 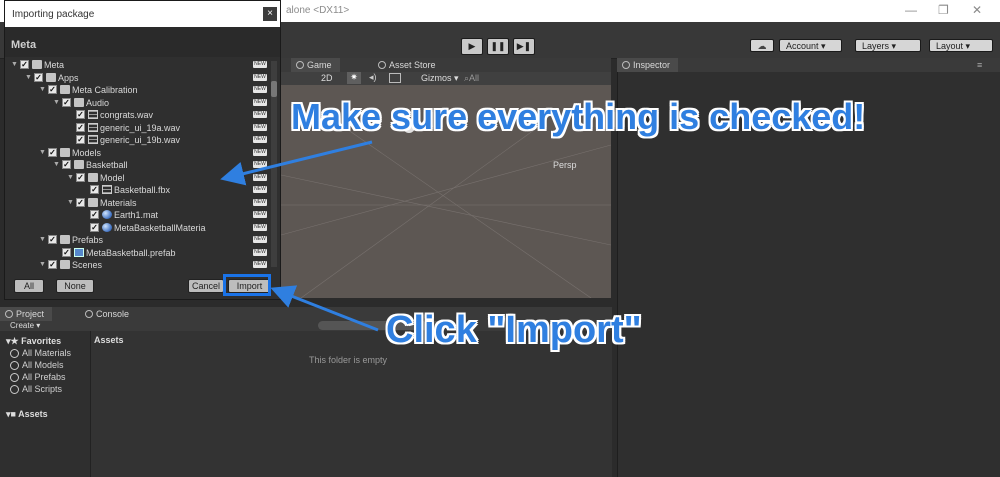 I want to click on arrow-to-tree, so click(x=296, y=163).